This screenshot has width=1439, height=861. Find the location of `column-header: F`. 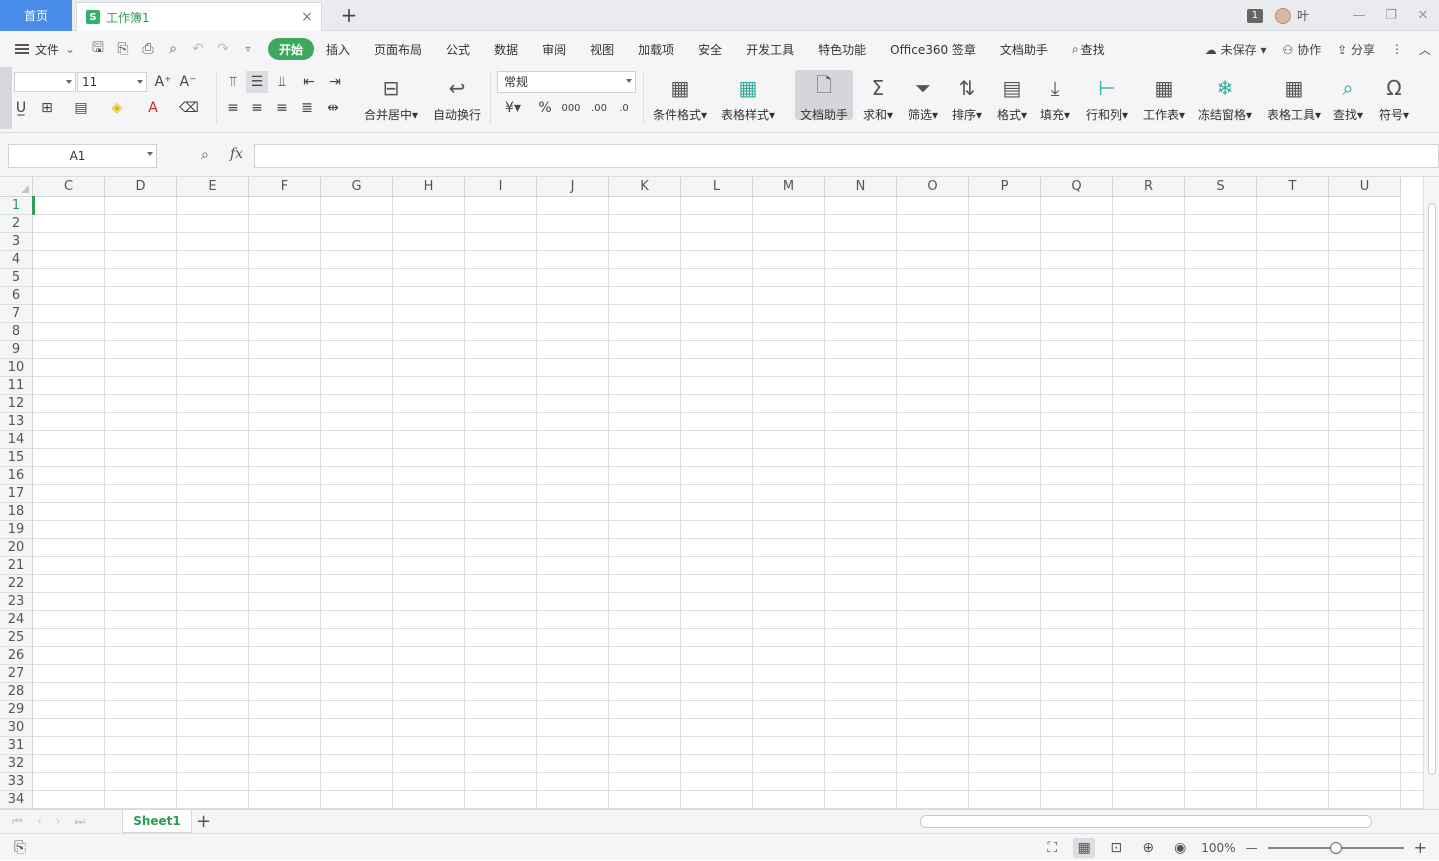

column-header: F is located at coordinates (285, 187).